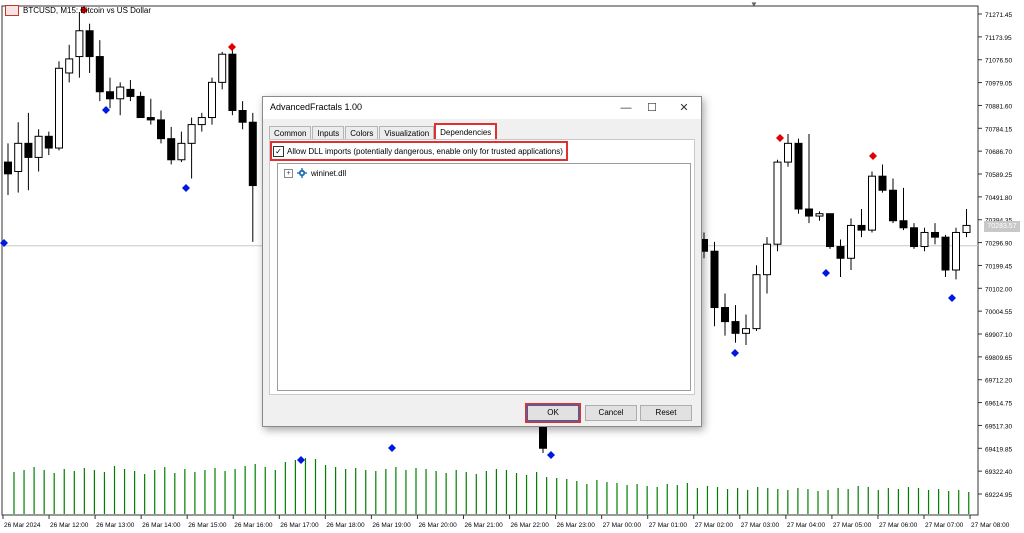 This screenshot has width=1024, height=533. Describe the element at coordinates (998, 84) in the screenshot. I see `price-axis-label: 70979.05` at that location.